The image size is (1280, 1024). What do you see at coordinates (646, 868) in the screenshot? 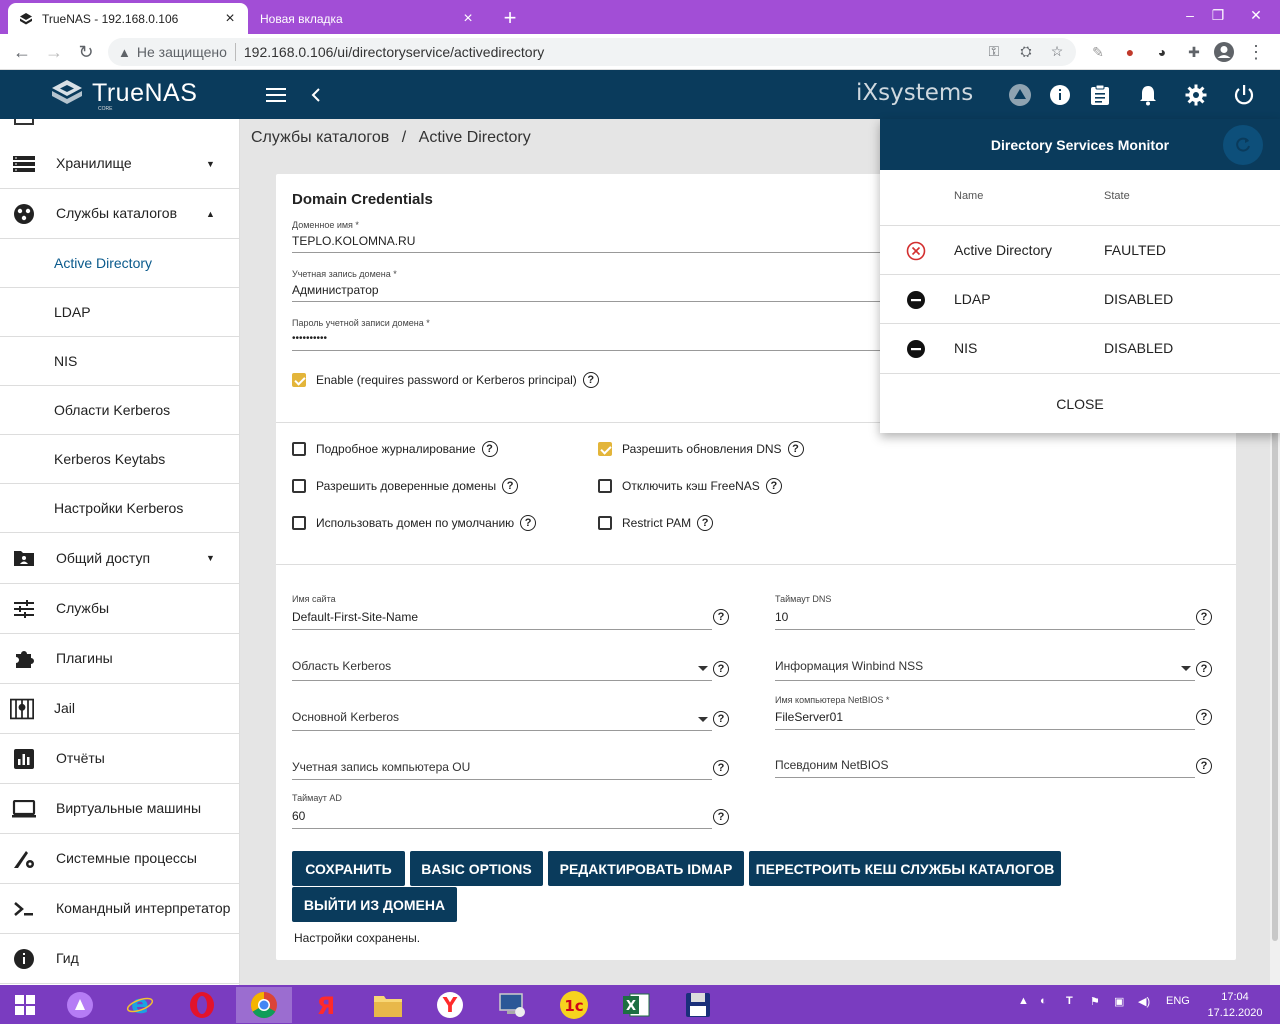
I see `edit-idmap-button: РЕДАКТИРОВАТЬ IDMAP` at bounding box center [646, 868].